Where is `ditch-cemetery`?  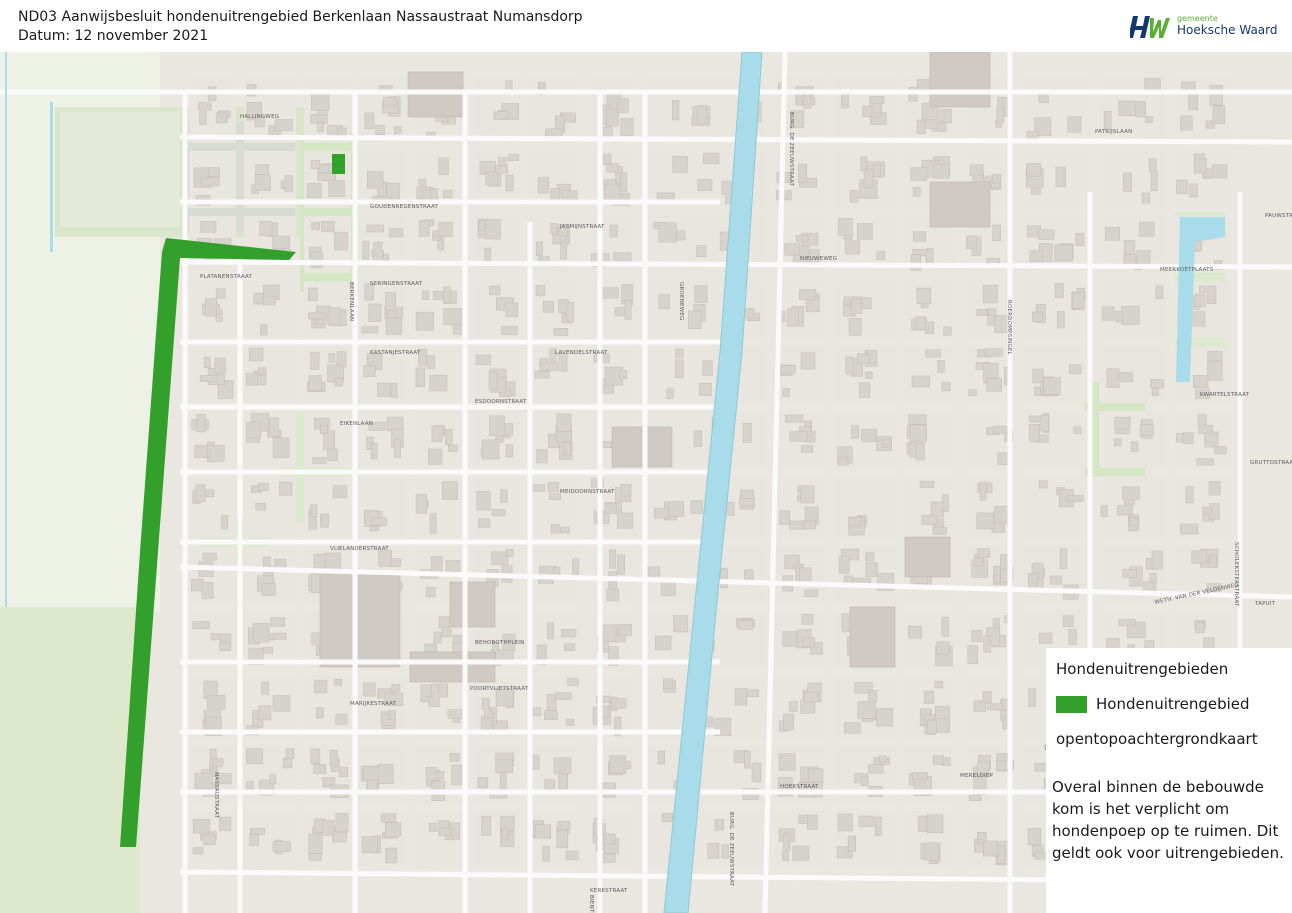 ditch-cemetery is located at coordinates (51, 177).